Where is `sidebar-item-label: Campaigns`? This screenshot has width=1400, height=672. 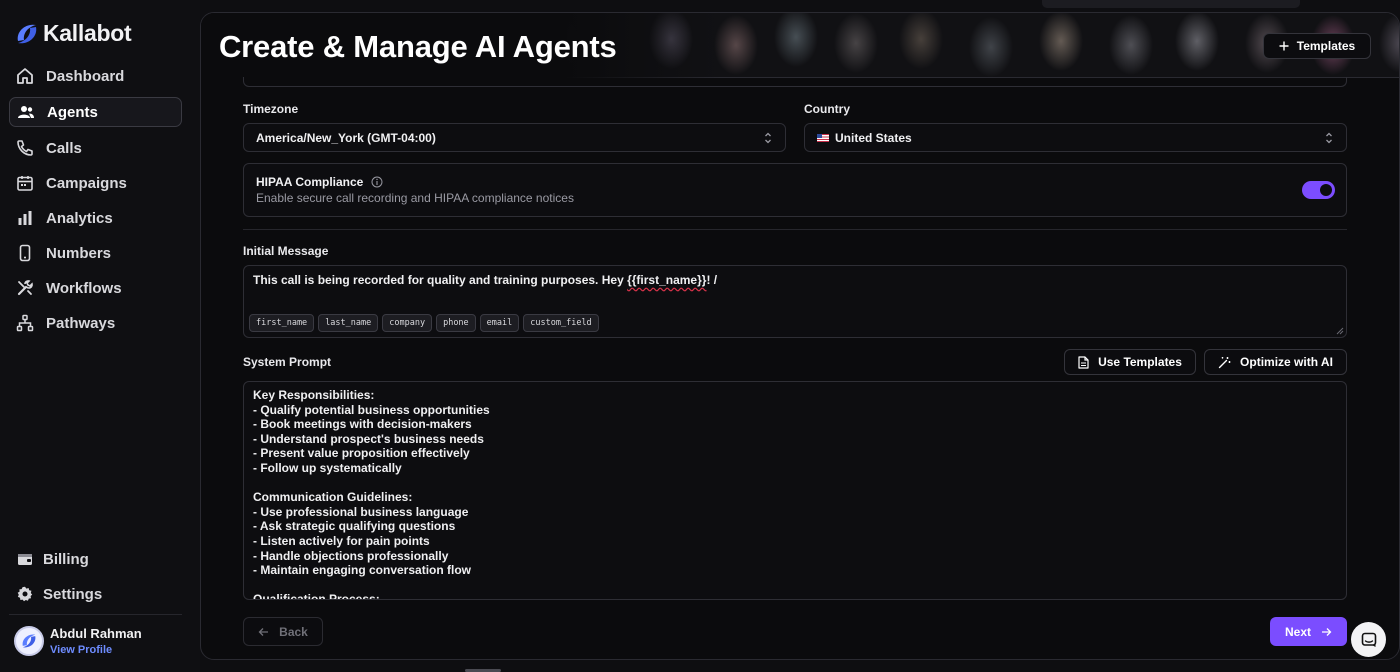
sidebar-item-label: Campaigns is located at coordinates (86, 183).